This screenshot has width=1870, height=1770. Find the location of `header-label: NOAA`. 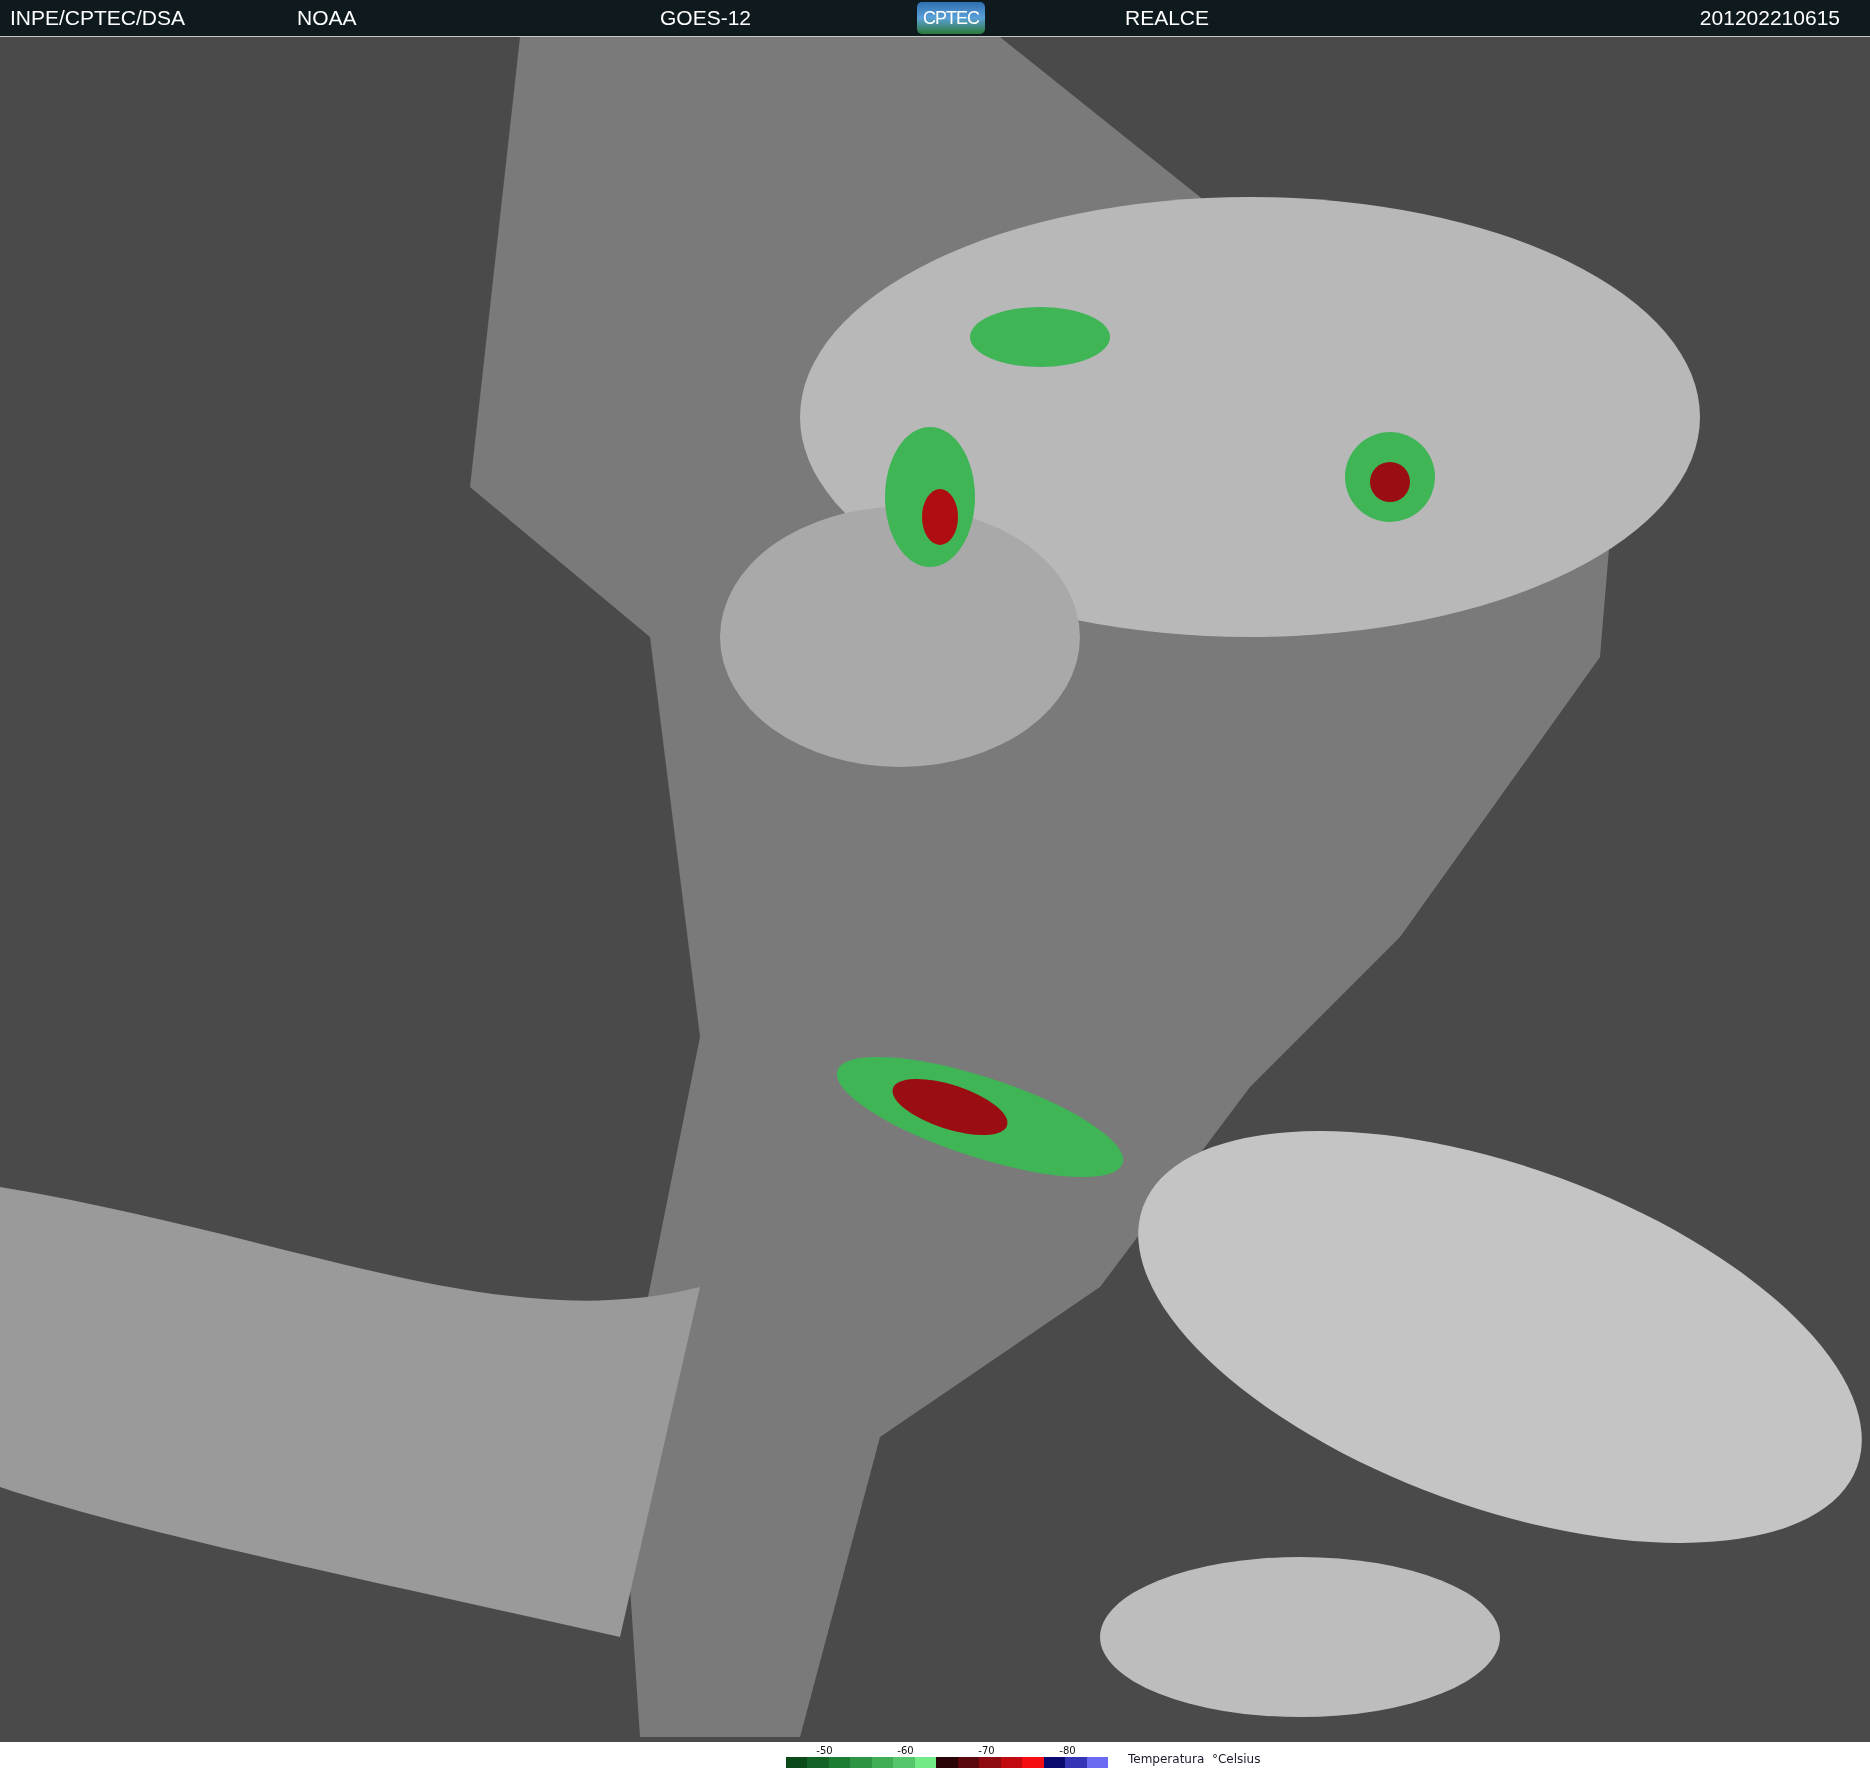

header-label: NOAA is located at coordinates (326, 18).